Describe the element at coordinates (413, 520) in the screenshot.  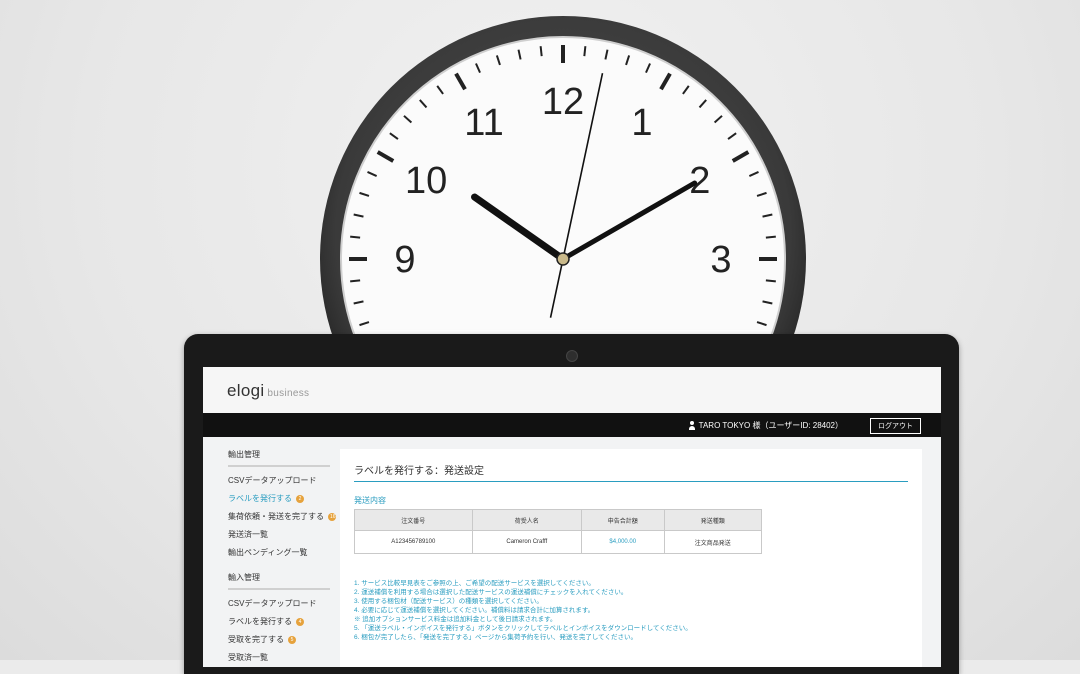
I see `column-header: 注文番号` at that location.